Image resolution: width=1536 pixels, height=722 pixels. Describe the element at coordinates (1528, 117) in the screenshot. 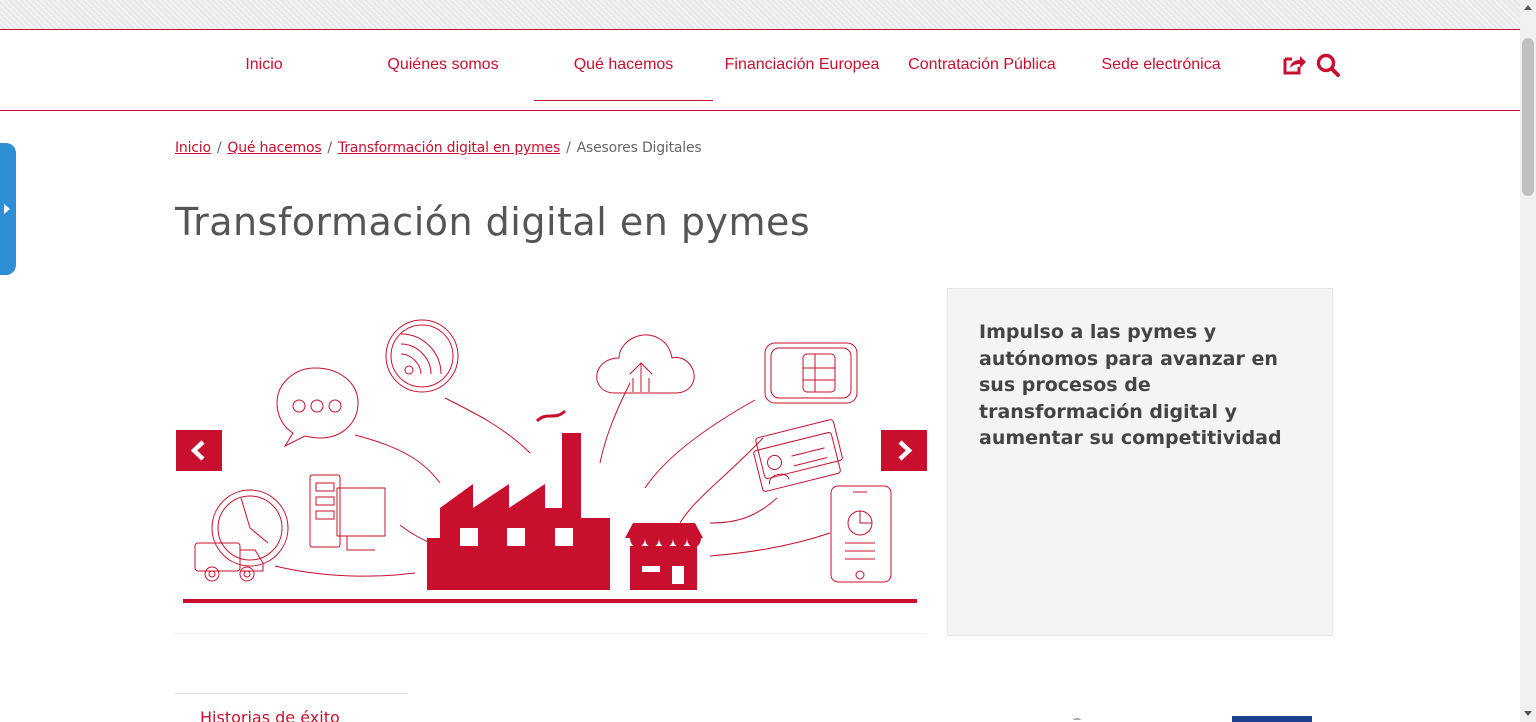

I see `scrollbar-thumb` at that location.